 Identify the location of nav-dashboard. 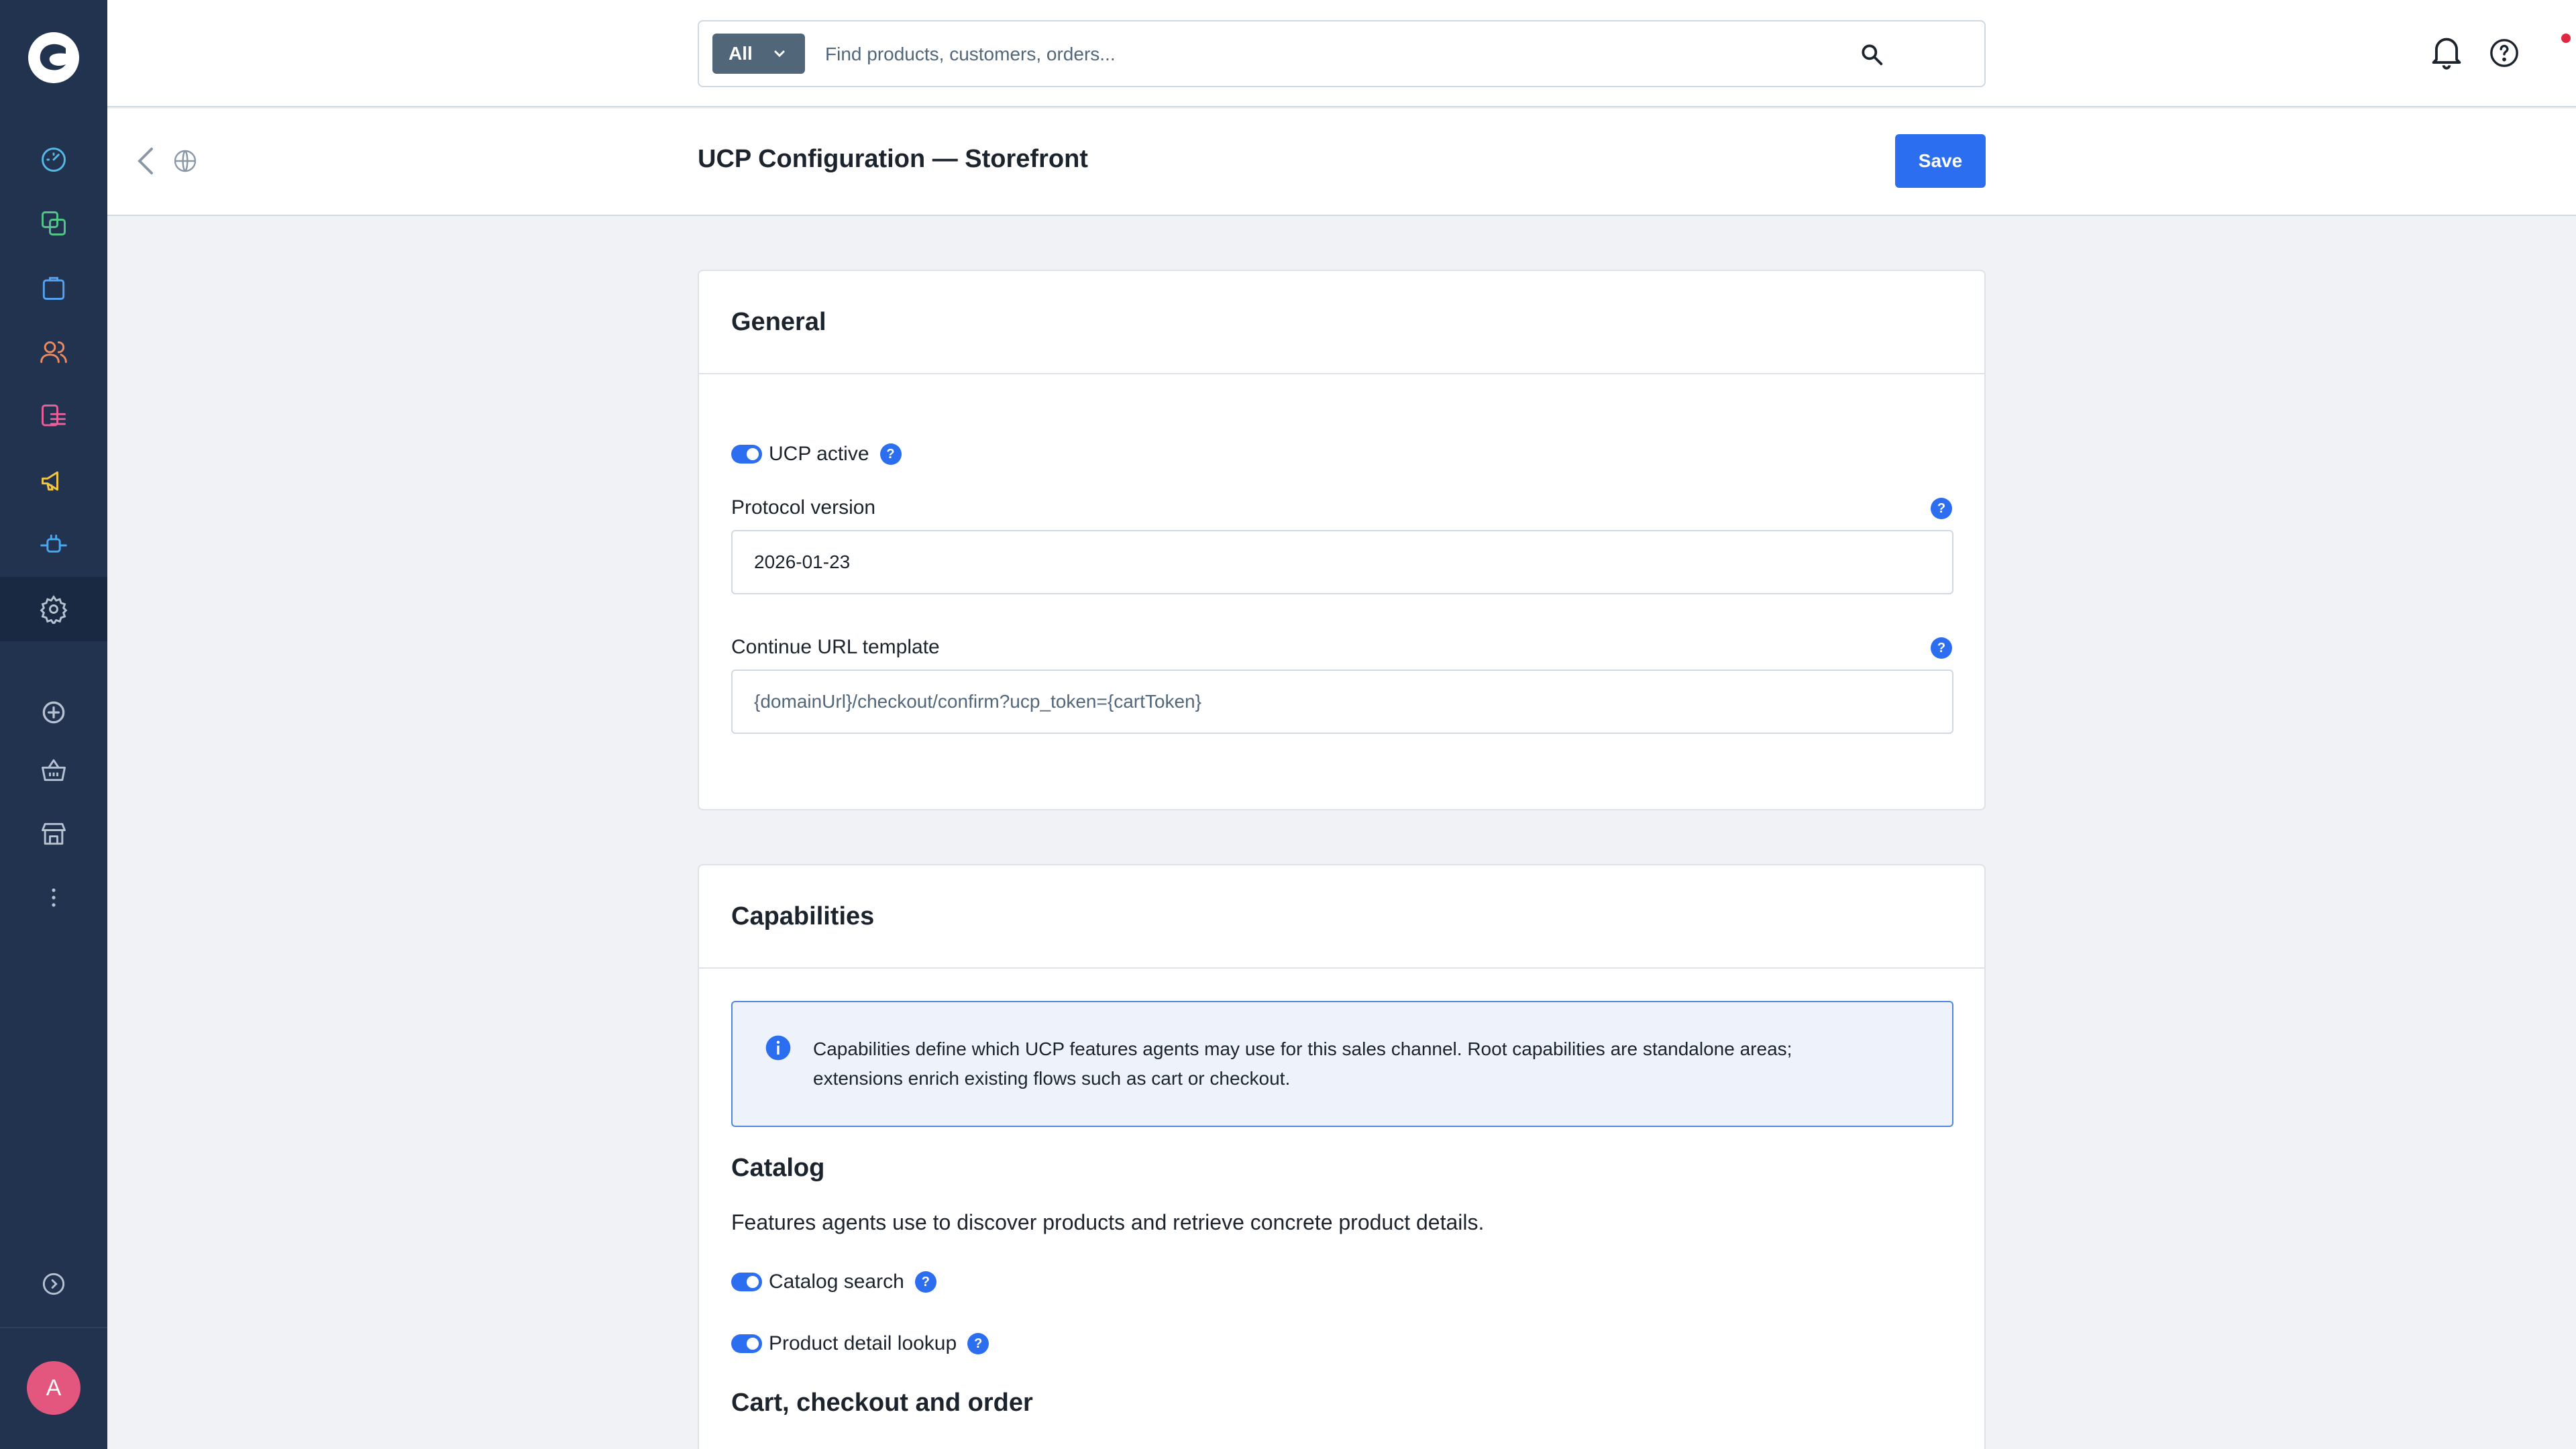
(53, 159).